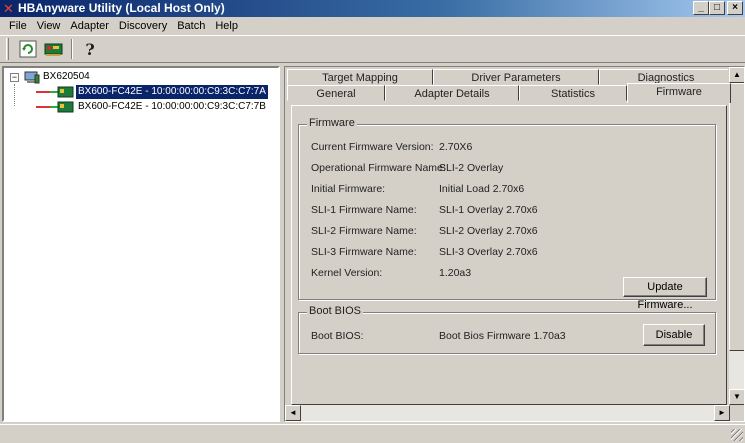  Describe the element at coordinates (455, 273) in the screenshot. I see `kernel-version-value: 1.20a3` at that location.